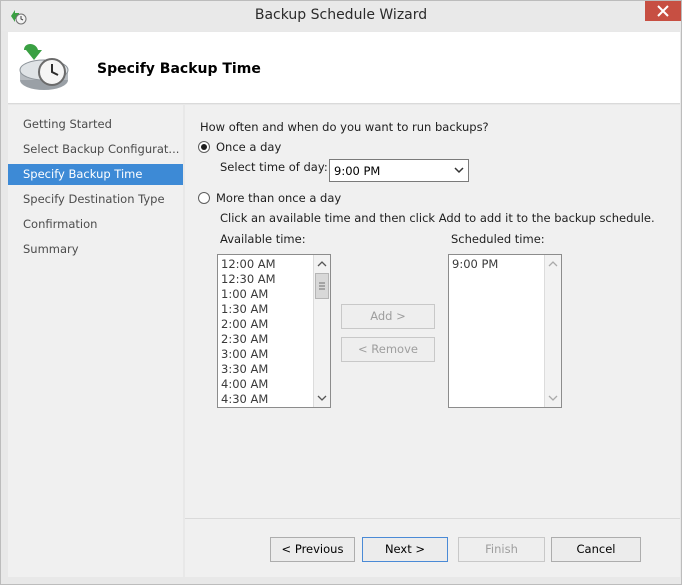 Image resolution: width=682 pixels, height=585 pixels. I want to click on list-item: 1:00 AM, so click(244, 294).